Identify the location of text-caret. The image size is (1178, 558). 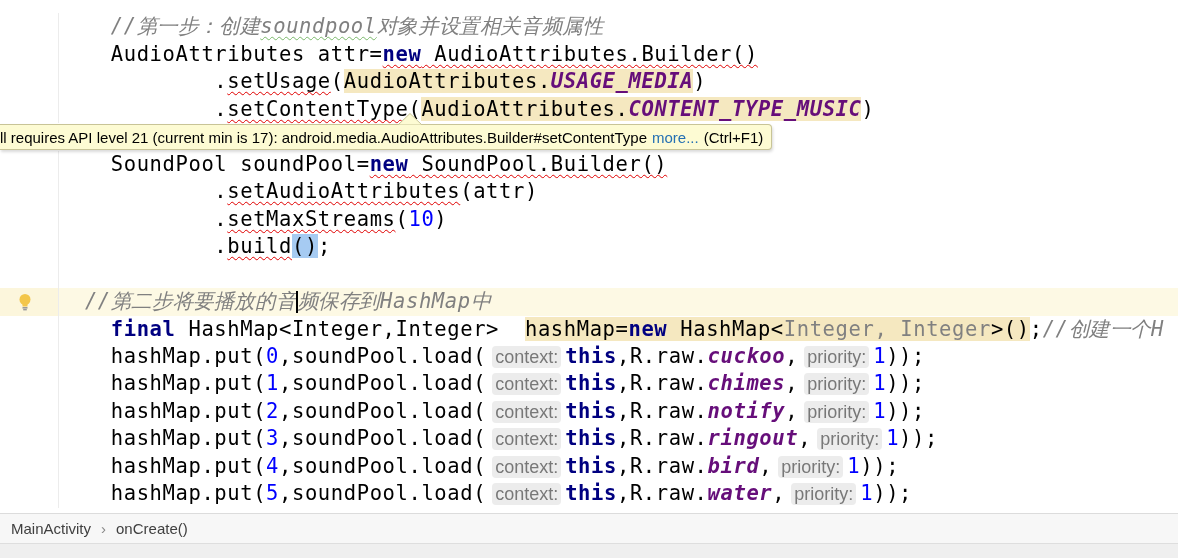
(297, 302).